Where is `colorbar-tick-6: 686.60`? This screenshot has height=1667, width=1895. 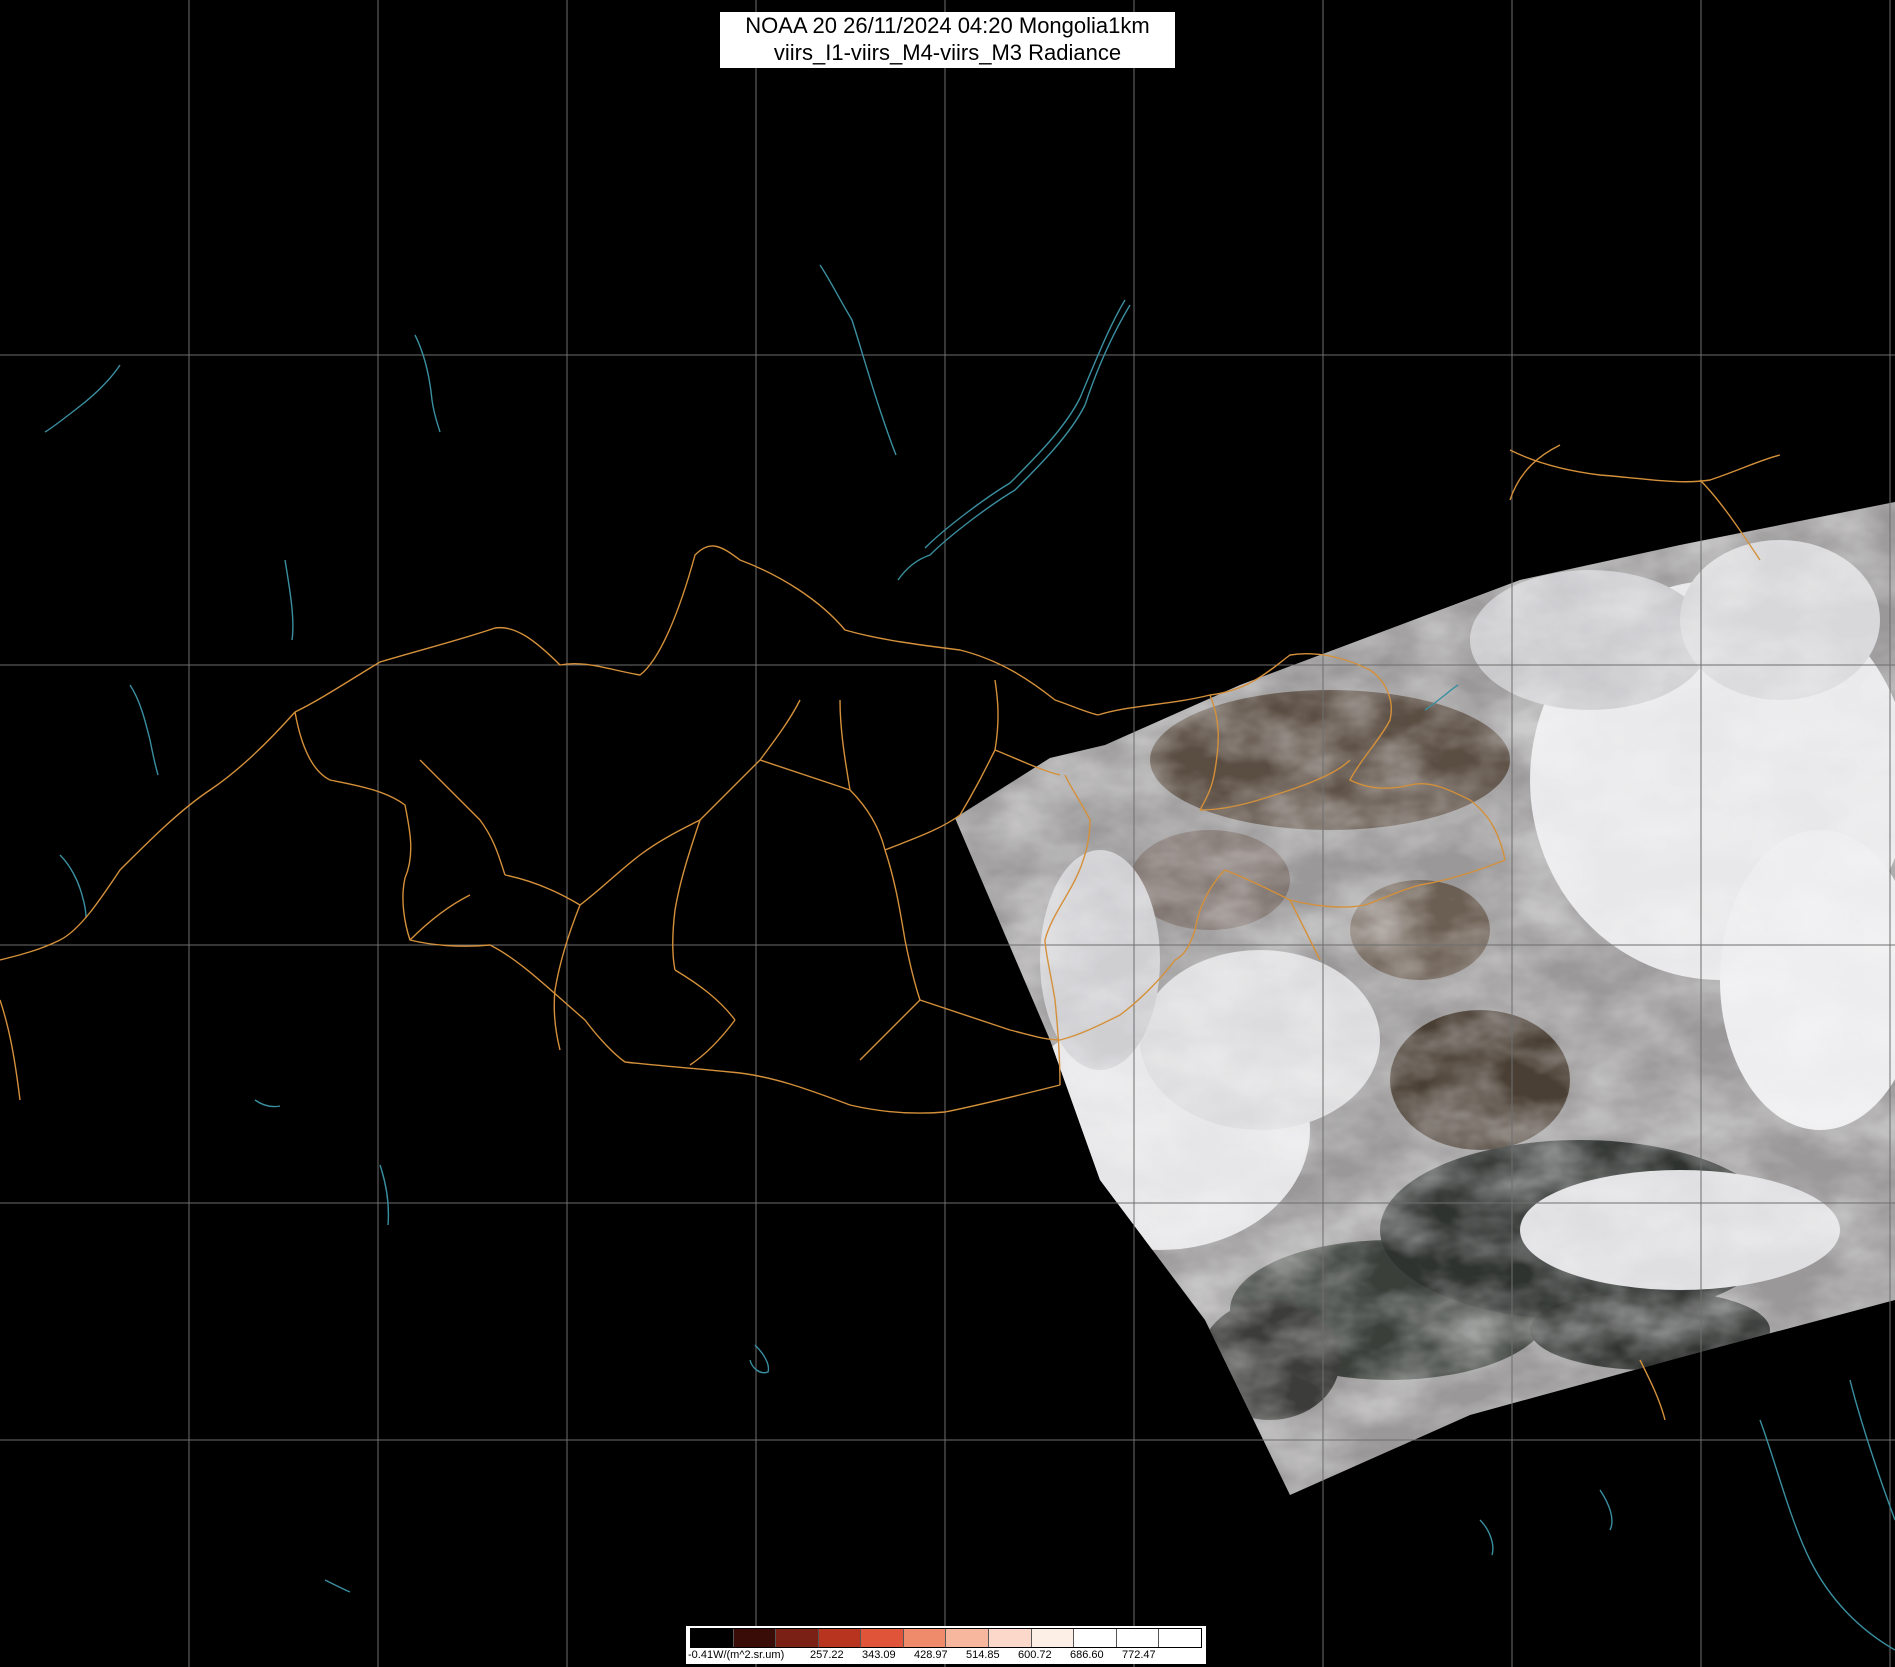
colorbar-tick-6: 686.60 is located at coordinates (1087, 1655).